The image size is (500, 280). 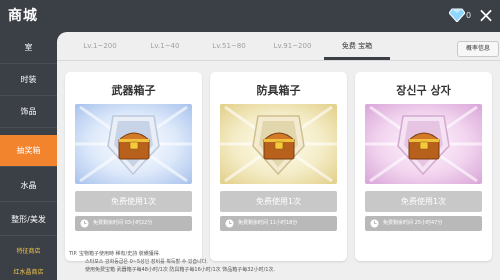 What do you see at coordinates (28, 186) in the screenshot?
I see `sidebar-item-crystal: 水晶` at bounding box center [28, 186].